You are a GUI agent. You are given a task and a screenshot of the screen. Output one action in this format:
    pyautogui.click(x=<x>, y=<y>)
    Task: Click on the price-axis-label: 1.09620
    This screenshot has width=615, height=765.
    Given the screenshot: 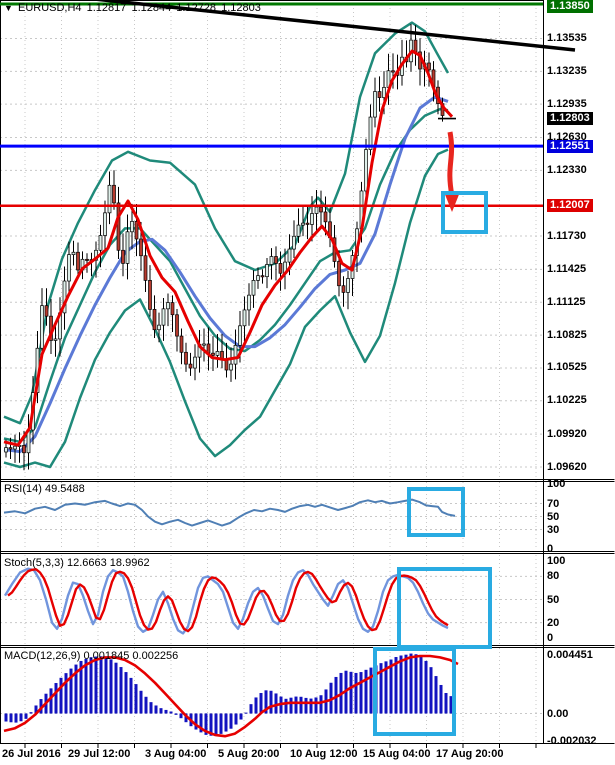 What is the action you would take?
    pyautogui.click(x=567, y=466)
    